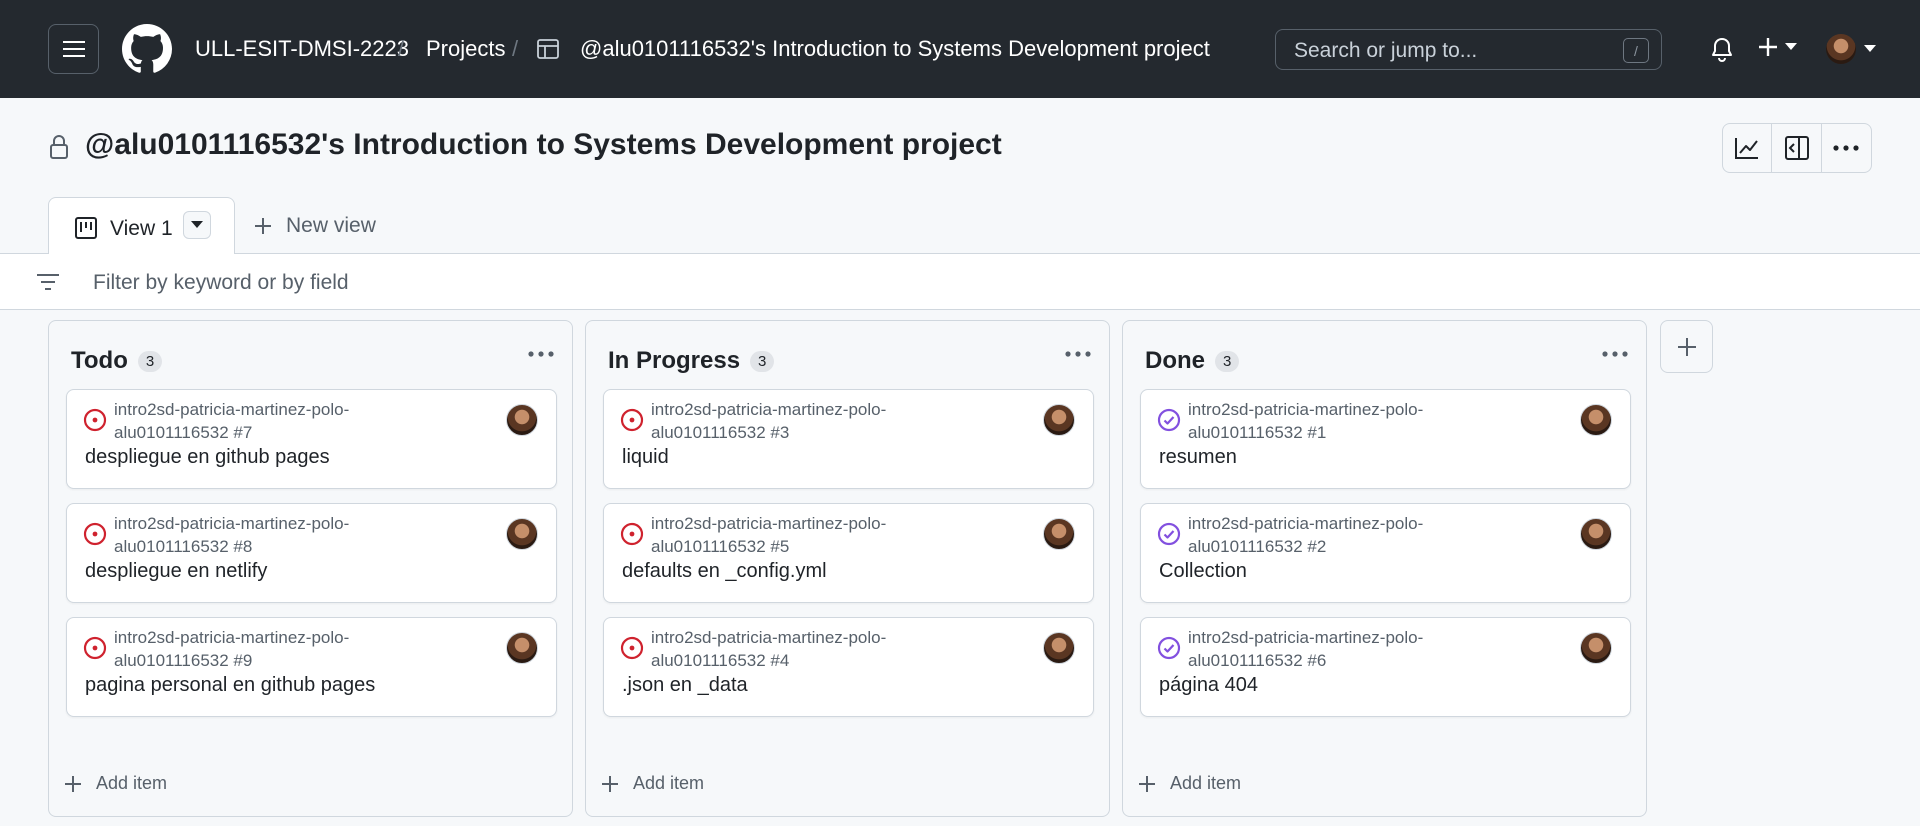  What do you see at coordinates (1851, 49) in the screenshot?
I see `user-menu-button` at bounding box center [1851, 49].